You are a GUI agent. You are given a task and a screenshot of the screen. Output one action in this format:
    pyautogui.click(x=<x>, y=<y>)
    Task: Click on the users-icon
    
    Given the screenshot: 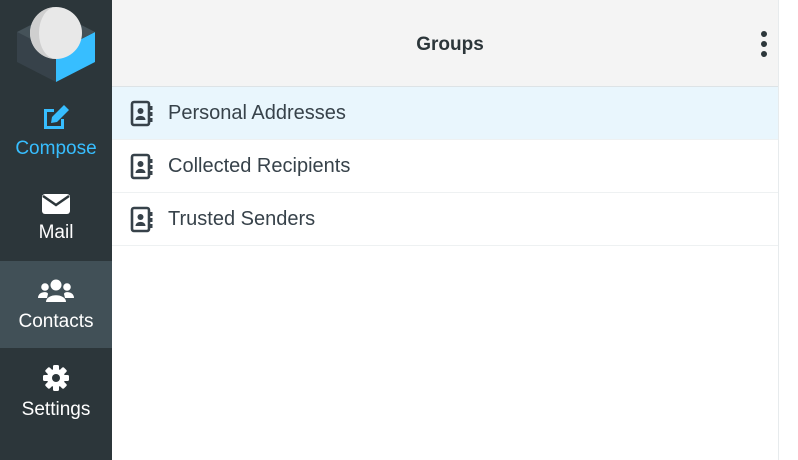 What is the action you would take?
    pyautogui.click(x=56, y=290)
    